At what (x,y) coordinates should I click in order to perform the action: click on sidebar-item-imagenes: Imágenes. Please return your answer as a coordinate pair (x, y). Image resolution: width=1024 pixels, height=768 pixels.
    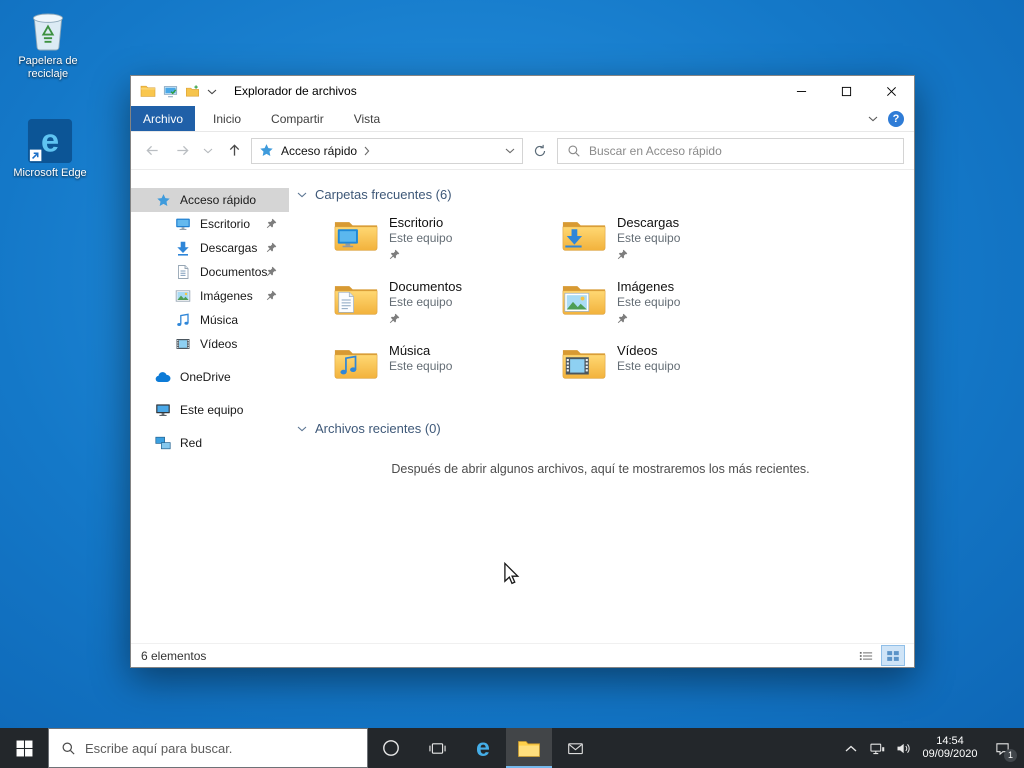
    Looking at the image, I should click on (210, 296).